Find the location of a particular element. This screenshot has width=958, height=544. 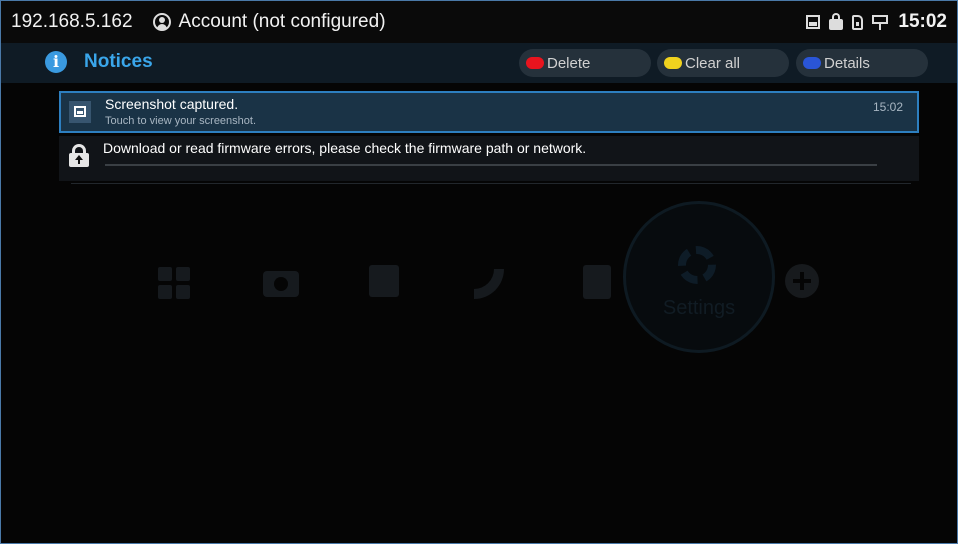

settings-label: Settings is located at coordinates (699, 308).